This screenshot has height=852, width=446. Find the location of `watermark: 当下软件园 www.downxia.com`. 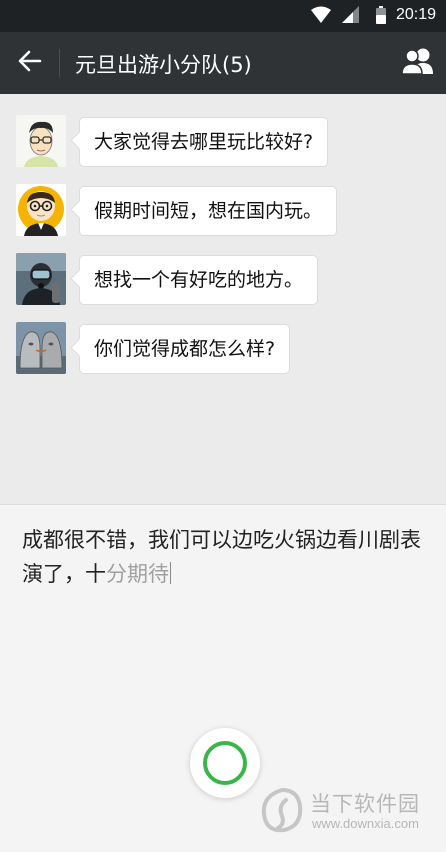

watermark: 当下软件园 www.downxia.com is located at coordinates (351, 813).